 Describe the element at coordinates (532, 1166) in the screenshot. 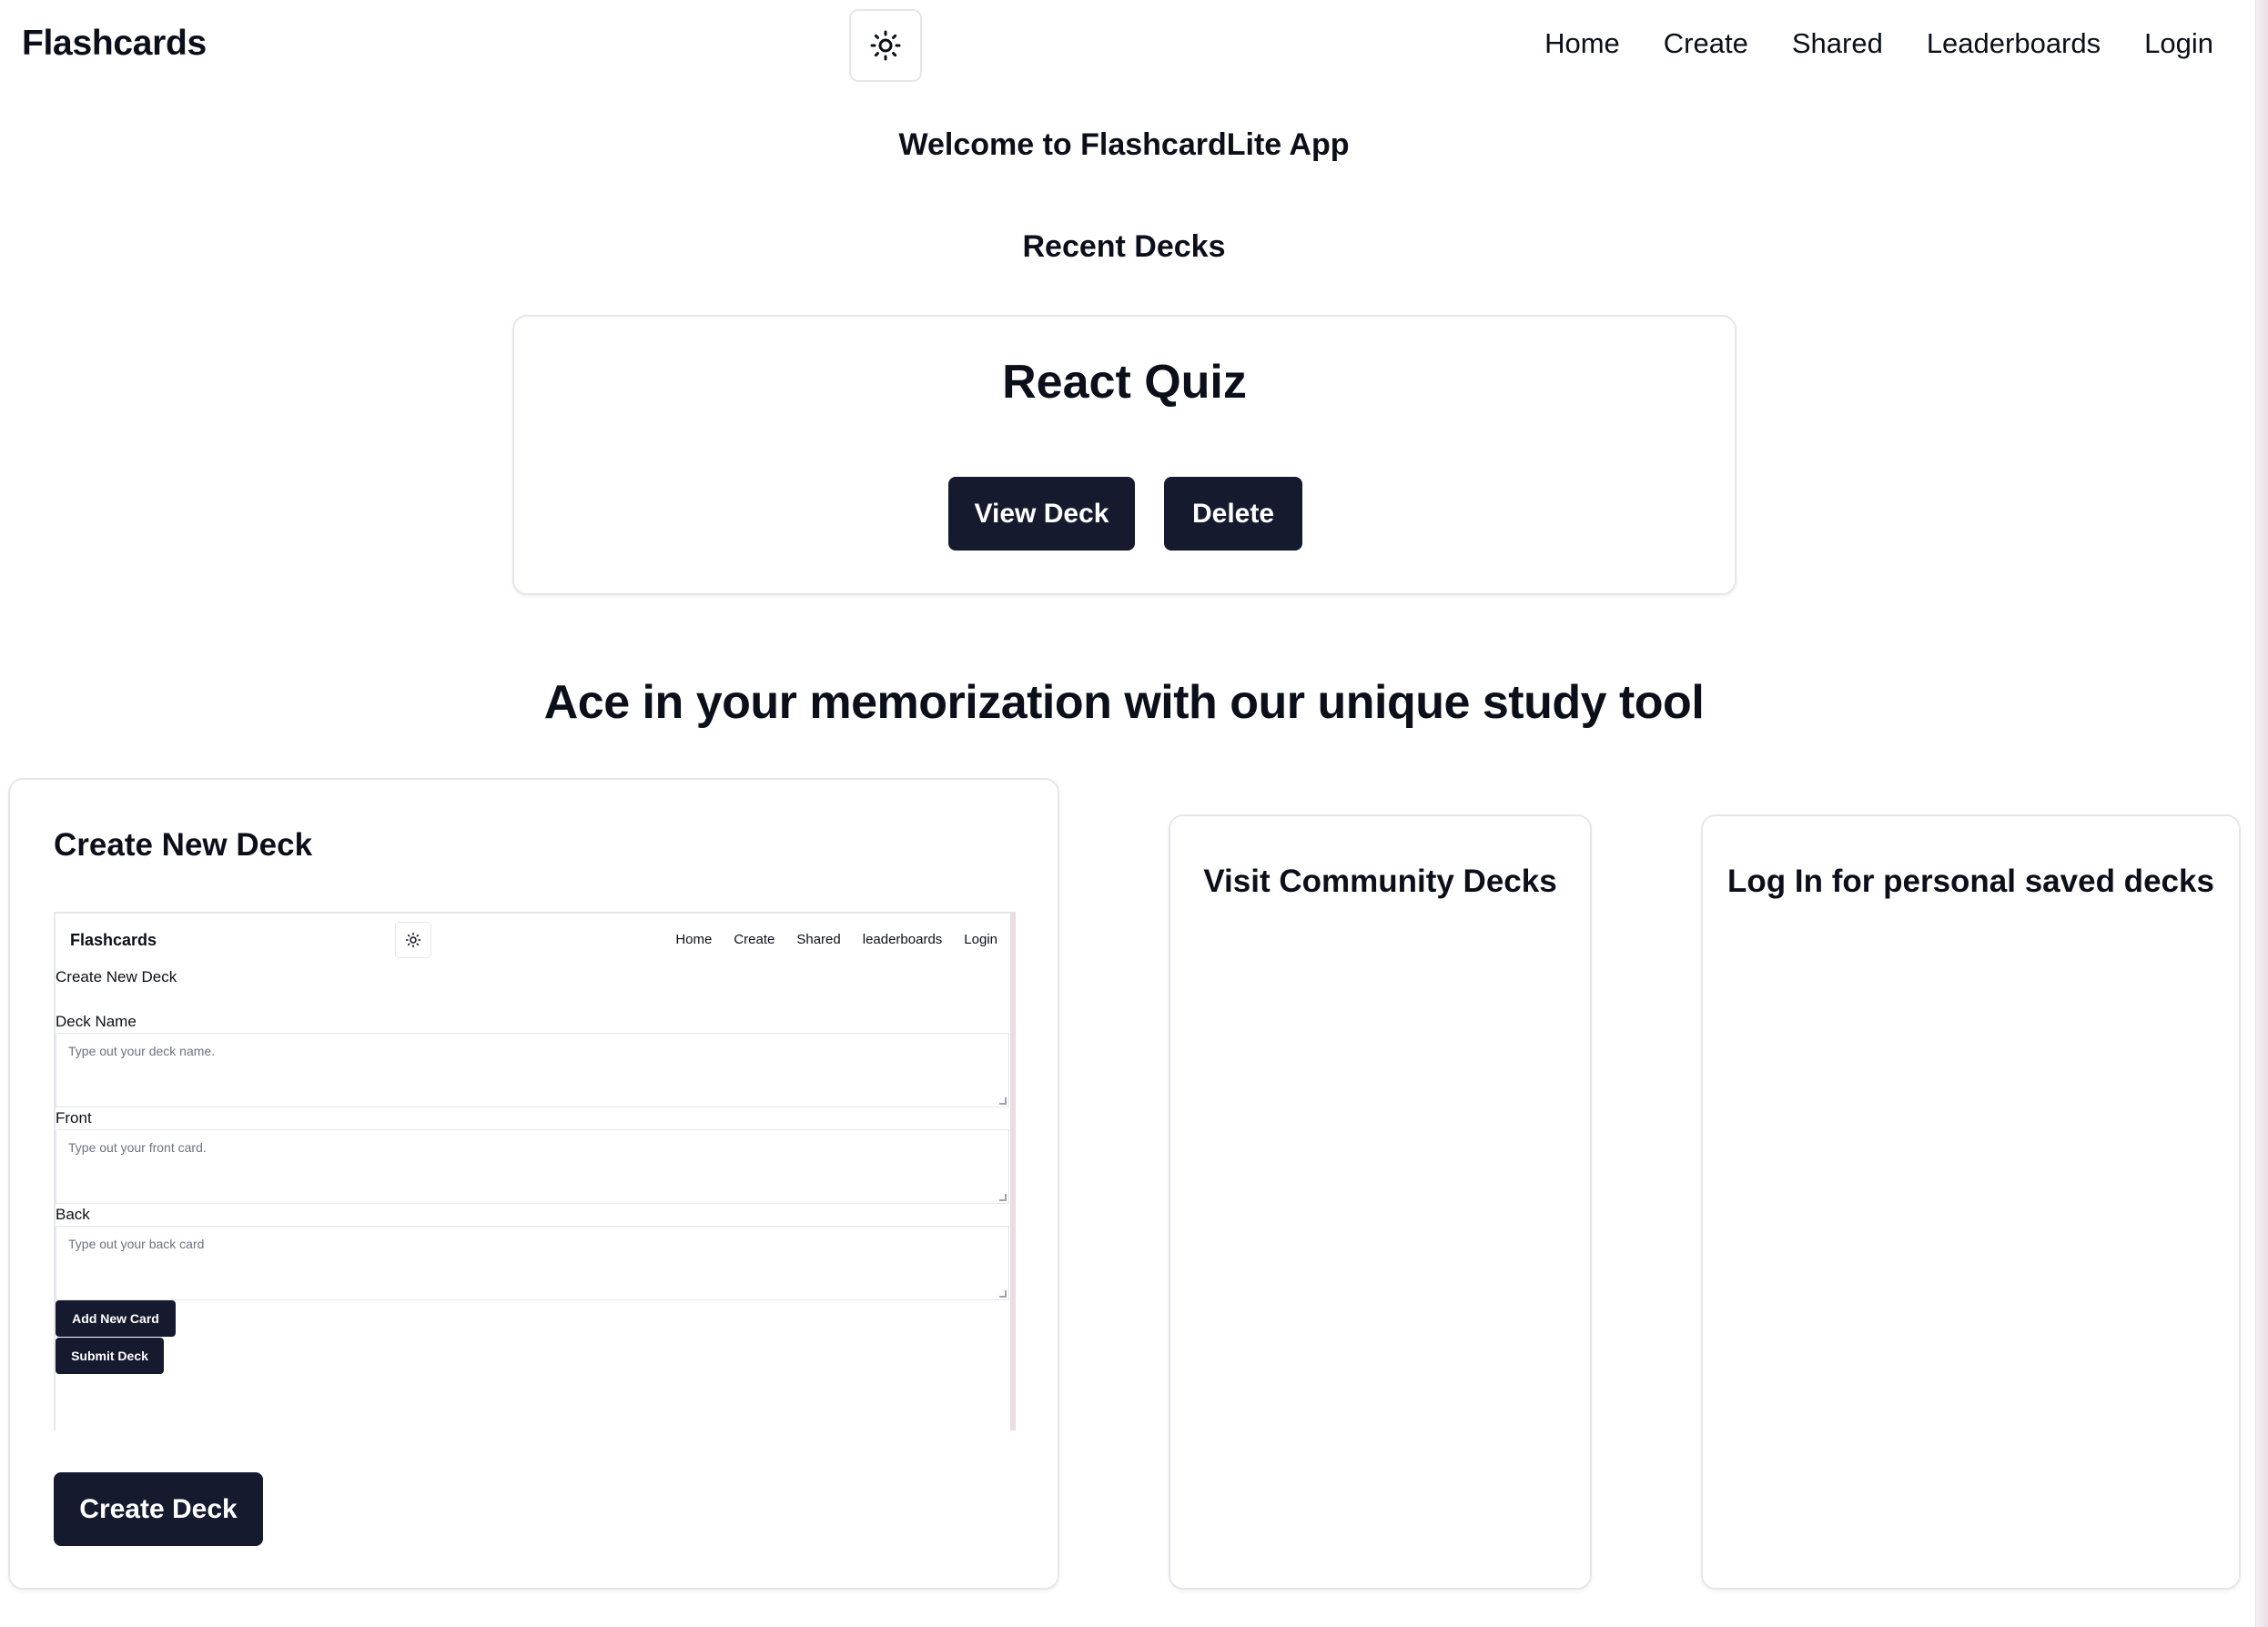

I see `preview-front-field: Type out your front card.` at that location.